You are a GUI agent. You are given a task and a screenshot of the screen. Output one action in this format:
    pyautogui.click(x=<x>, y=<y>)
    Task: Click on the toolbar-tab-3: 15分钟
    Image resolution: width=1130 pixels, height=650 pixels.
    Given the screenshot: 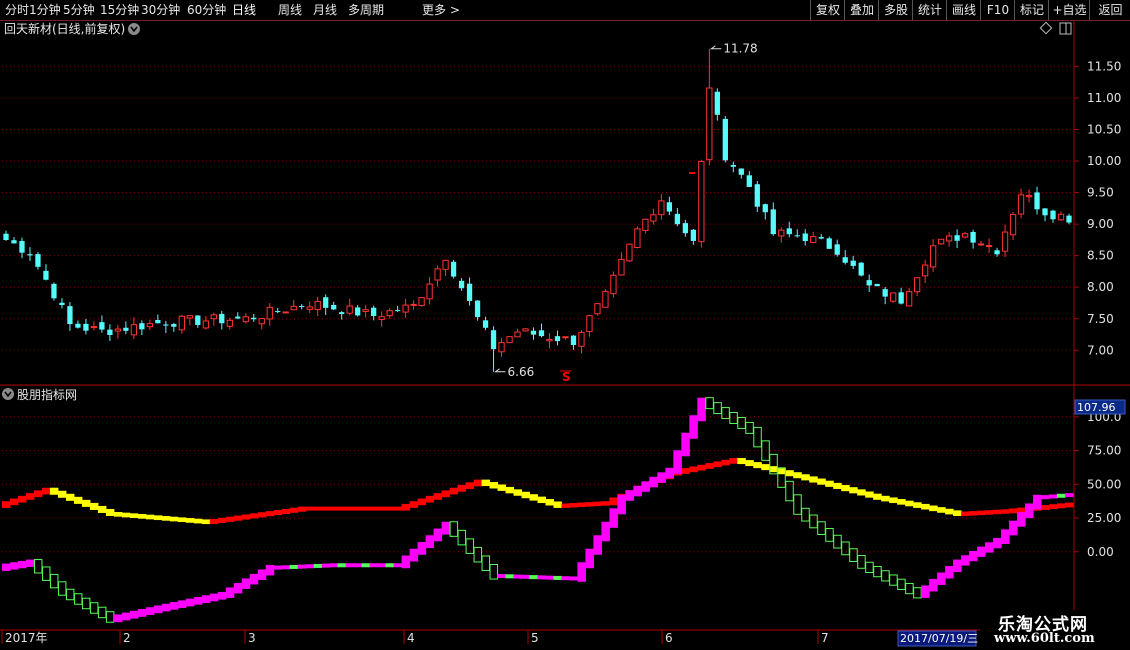 What is the action you would take?
    pyautogui.click(x=119, y=10)
    